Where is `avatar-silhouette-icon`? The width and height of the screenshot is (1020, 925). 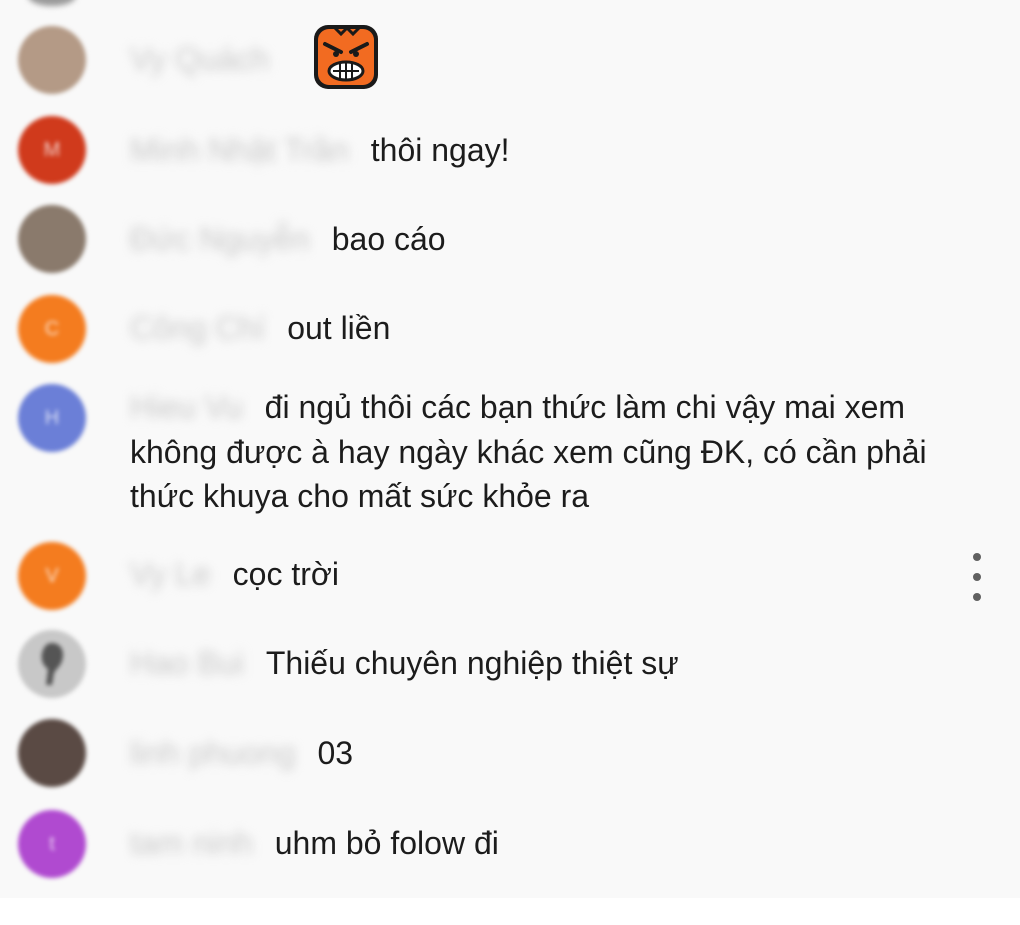 avatar-silhouette-icon is located at coordinates (52, 664).